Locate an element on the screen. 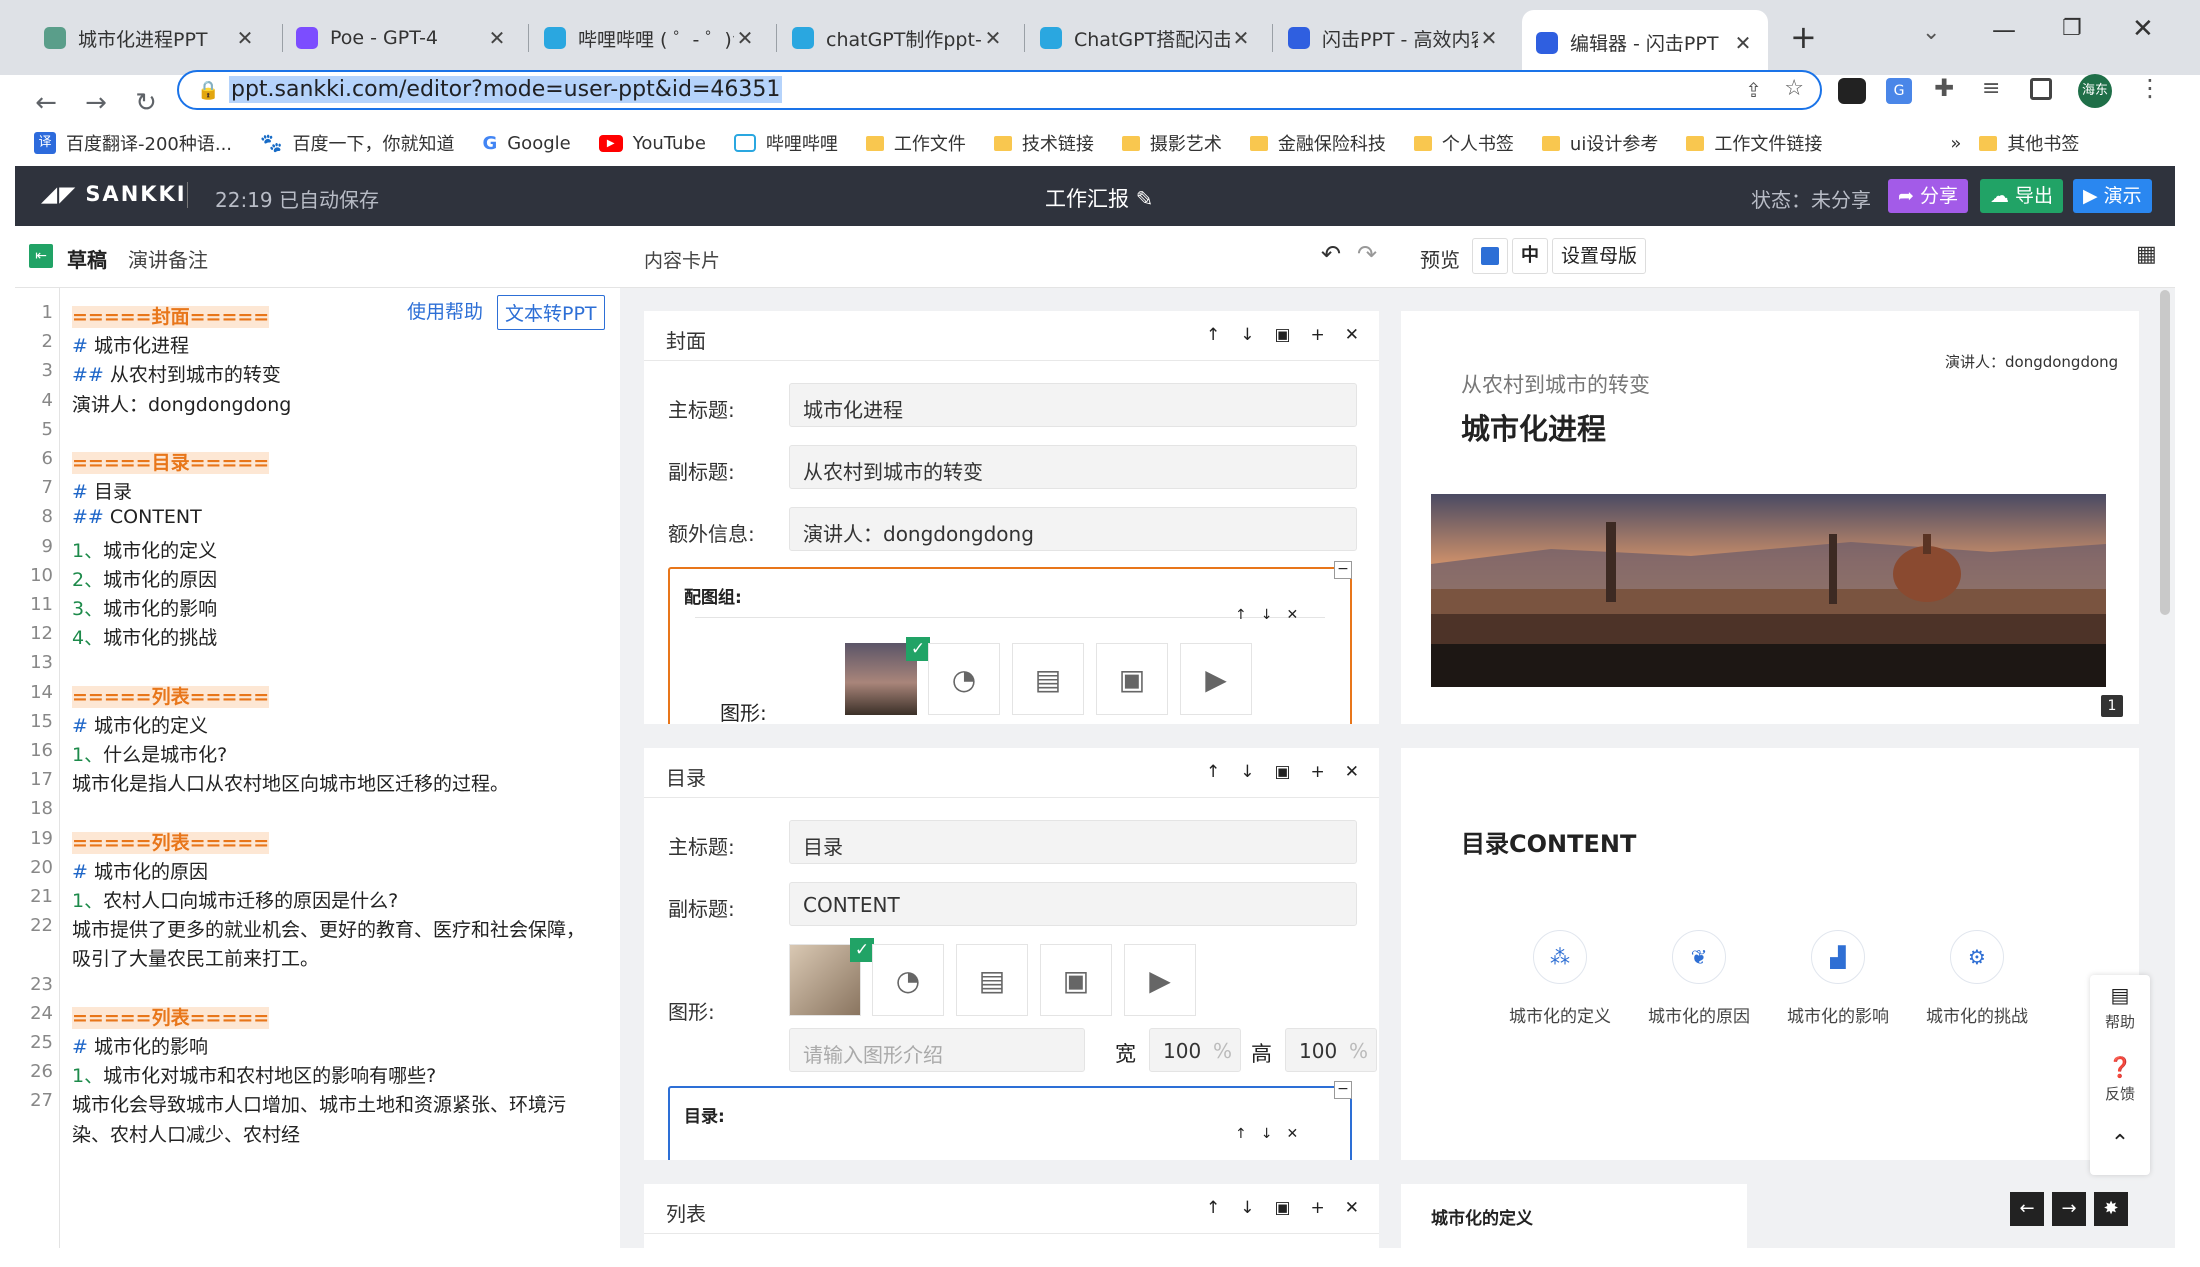 The width and height of the screenshot is (2200, 1267). layout-icon: ▣ is located at coordinates (1282, 772).